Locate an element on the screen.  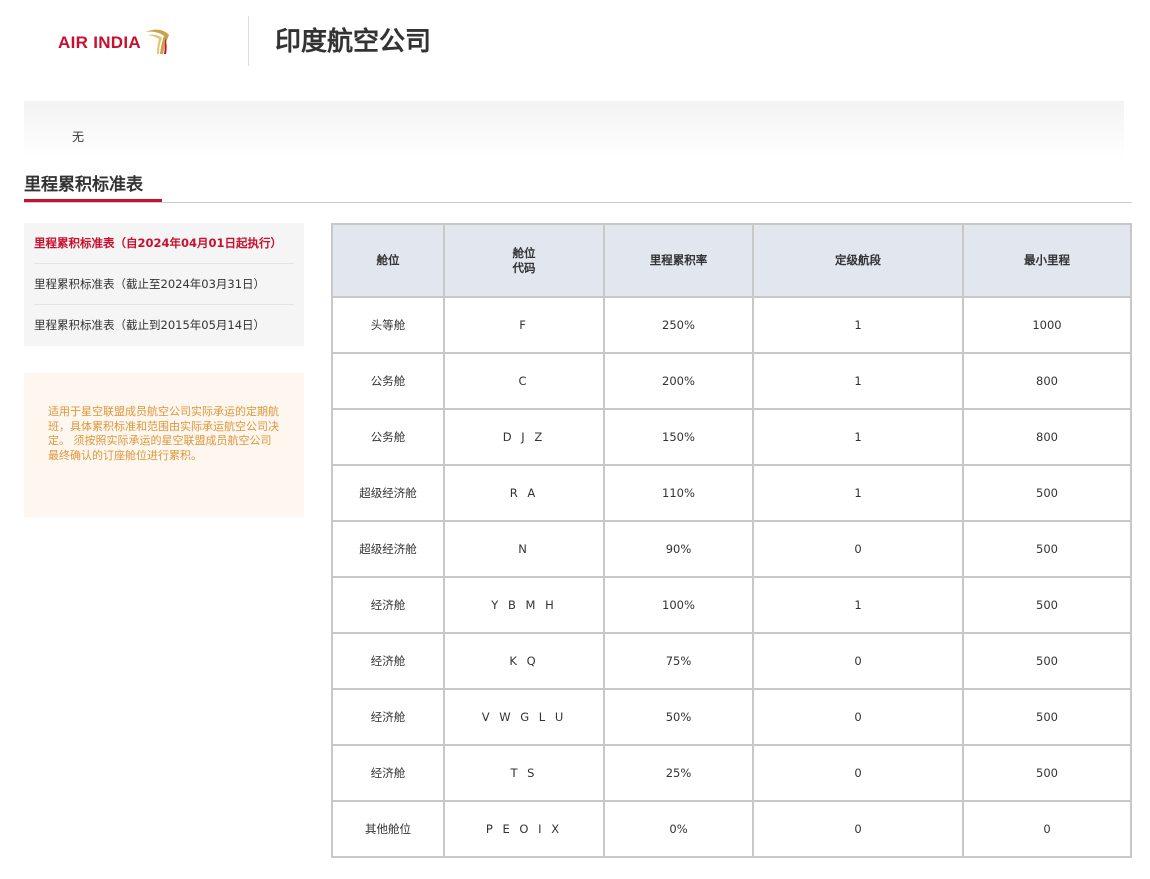
cell-rate: 25% is located at coordinates (678, 773).